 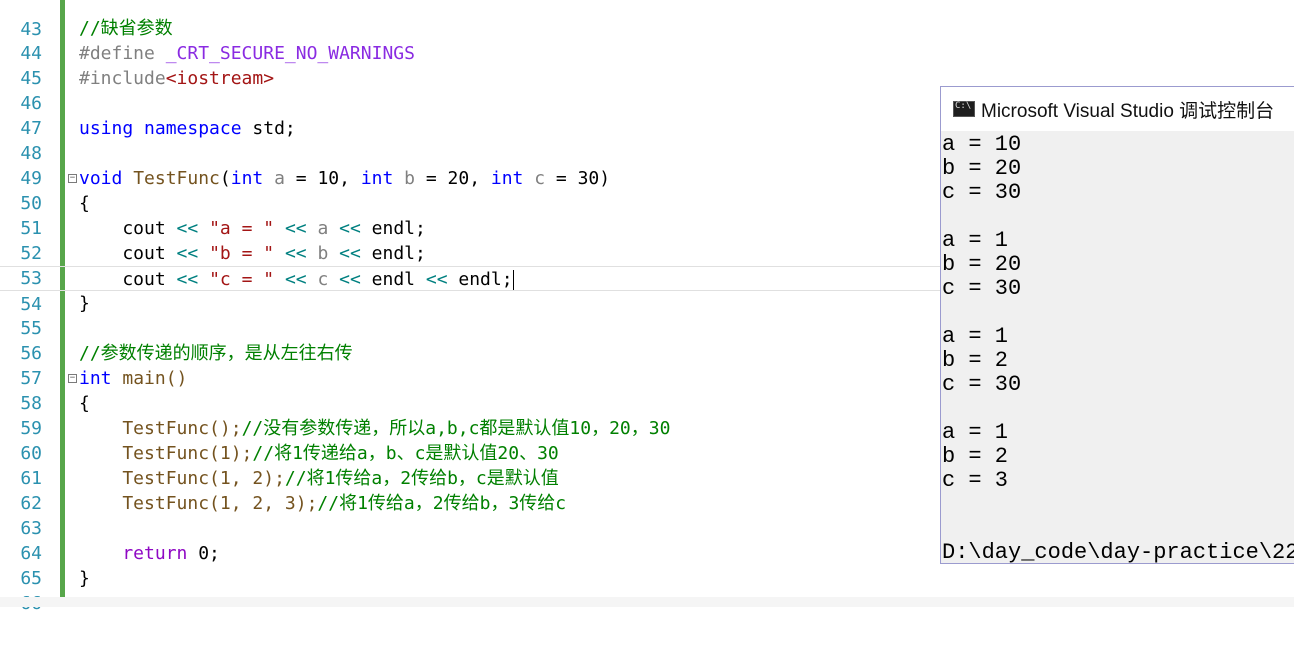 What do you see at coordinates (470, 365) in the screenshot?
I see `code-line: 57 //参数传递的顺序，是从左往右传` at bounding box center [470, 365].